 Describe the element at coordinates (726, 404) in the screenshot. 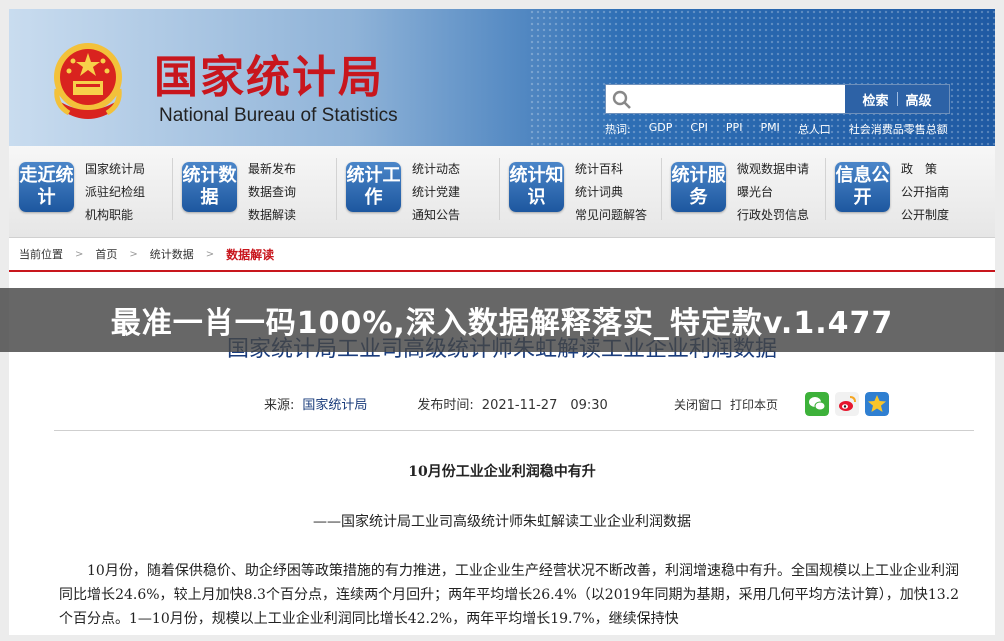

I see `article-tools: 关闭窗口 打印本页` at that location.